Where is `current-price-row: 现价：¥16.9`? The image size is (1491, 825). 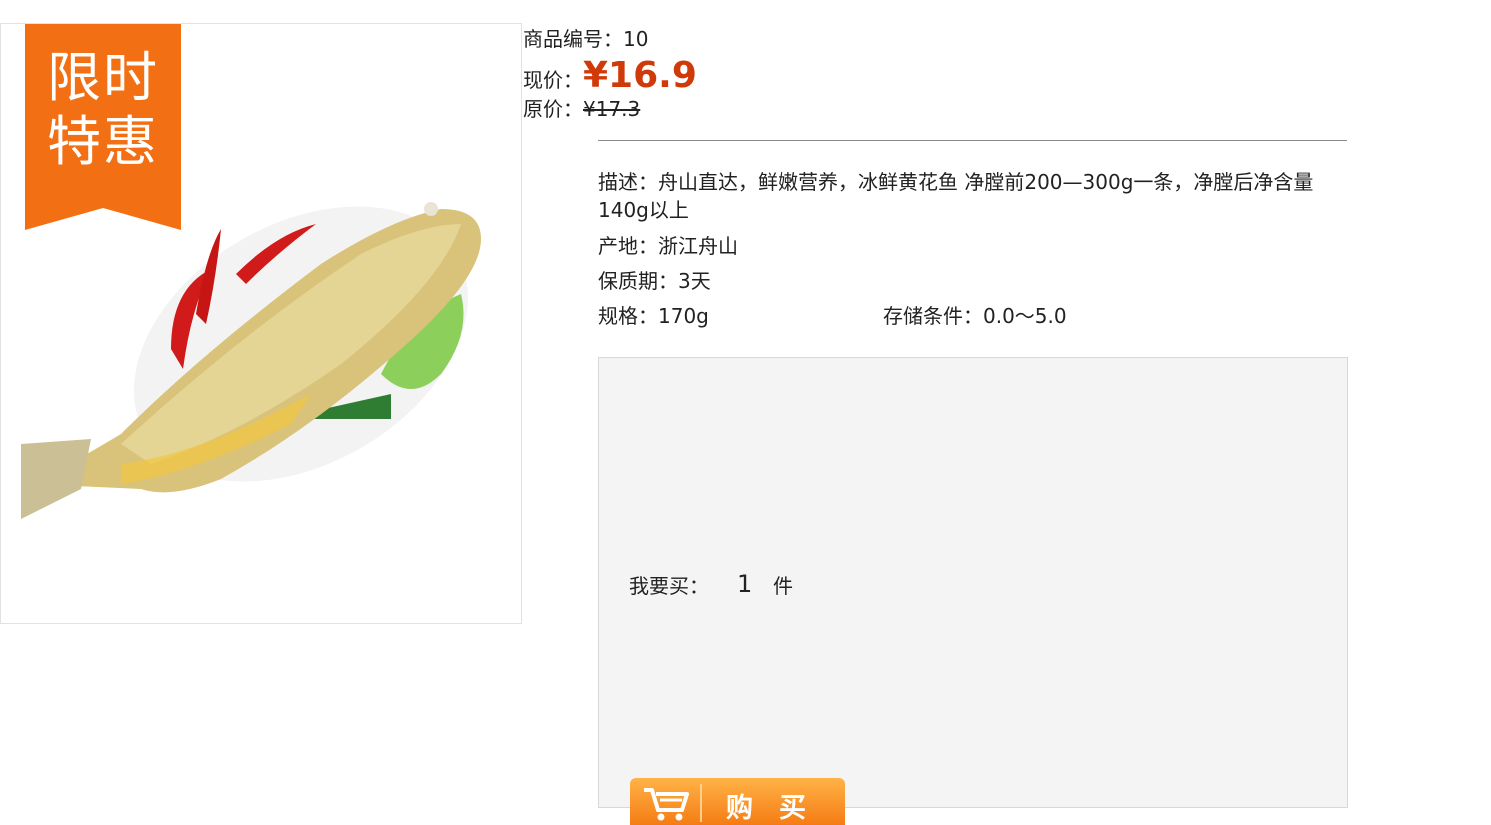
current-price-row: 现价：¥16.9 is located at coordinates (610, 76).